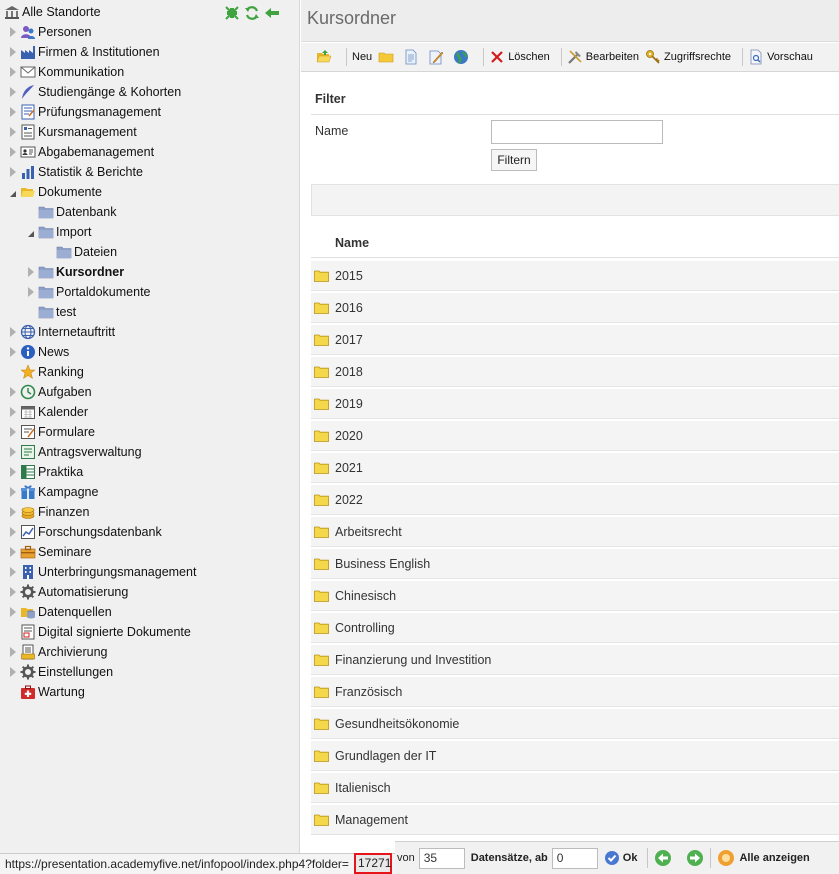 Image resolution: width=839 pixels, height=874 pixels. I want to click on sidebar-item-import: Import, so click(58, 232).